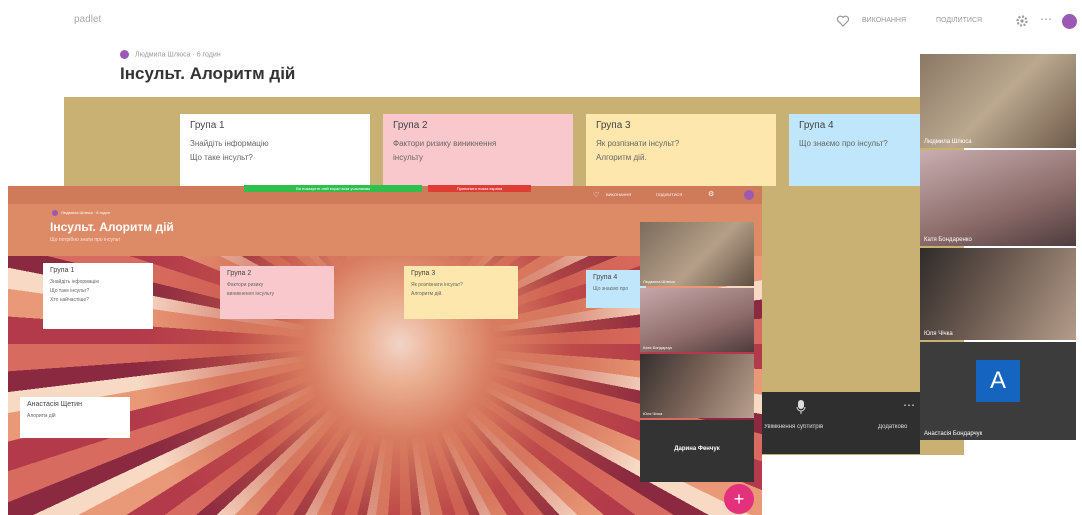 The height and width of the screenshot is (515, 1082). Describe the element at coordinates (820, 427) in the screenshot. I see `captions-label: Увімкнення субтитрів` at that location.